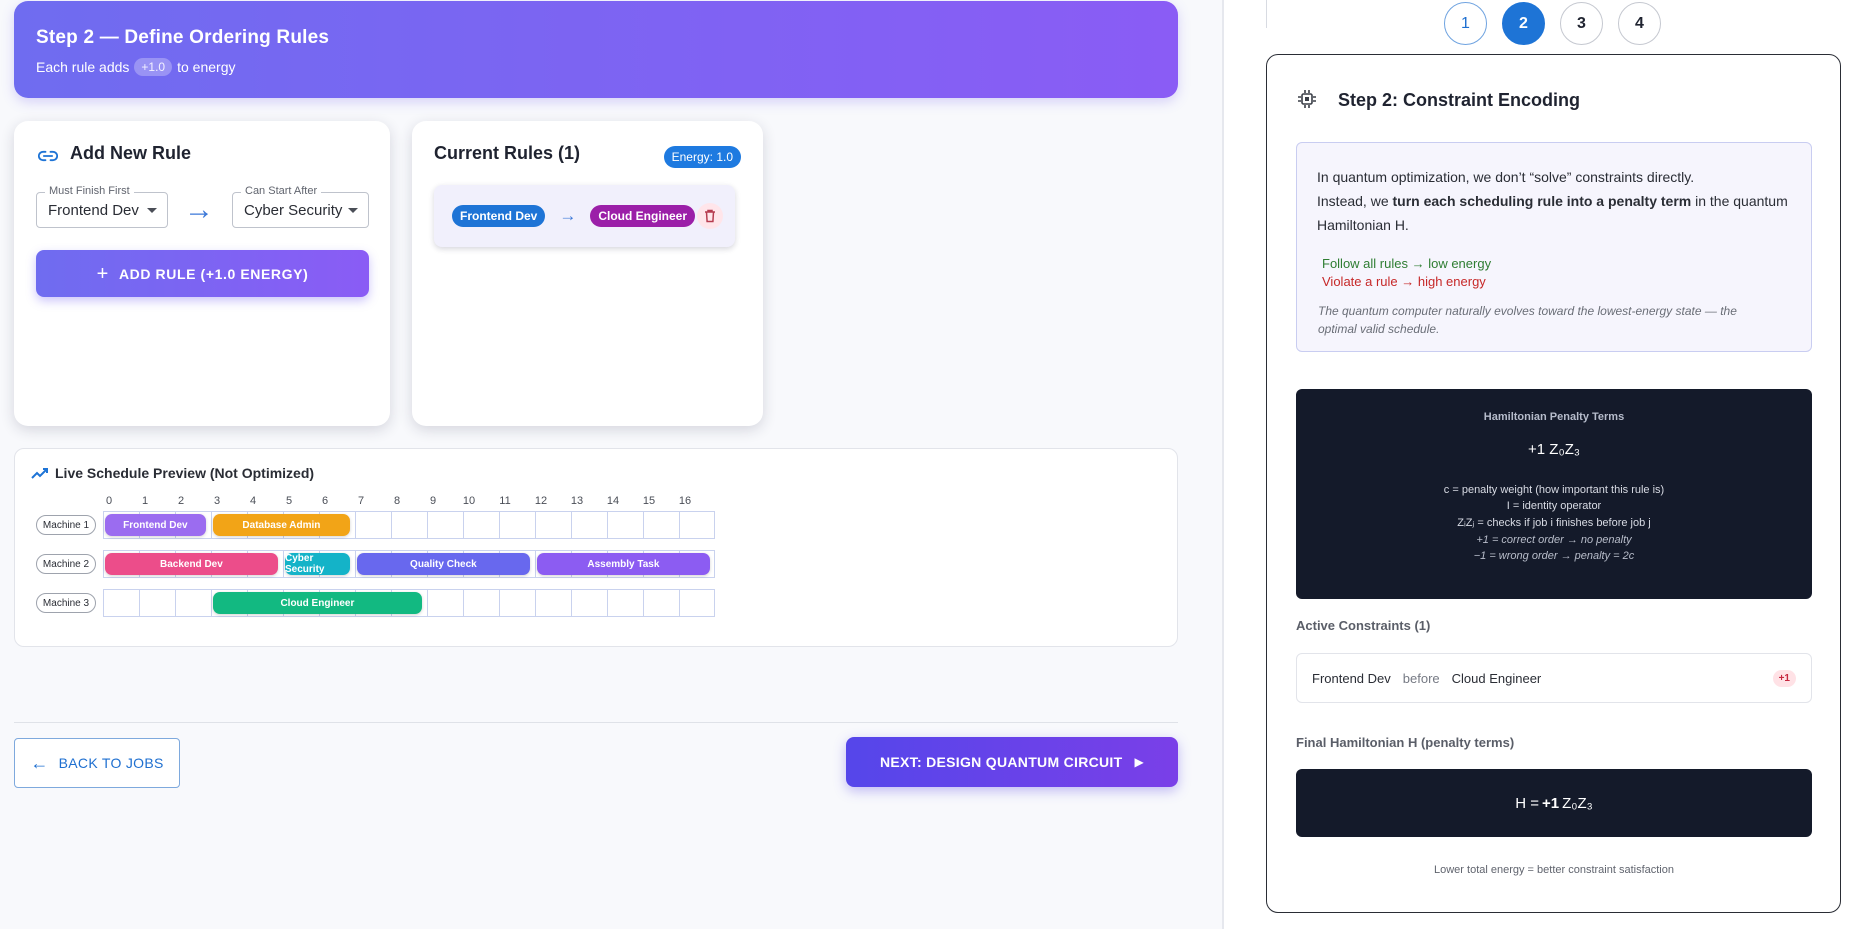 Image resolution: width=1849 pixels, height=929 pixels. What do you see at coordinates (613, 501) in the screenshot?
I see `time-tick: 14` at bounding box center [613, 501].